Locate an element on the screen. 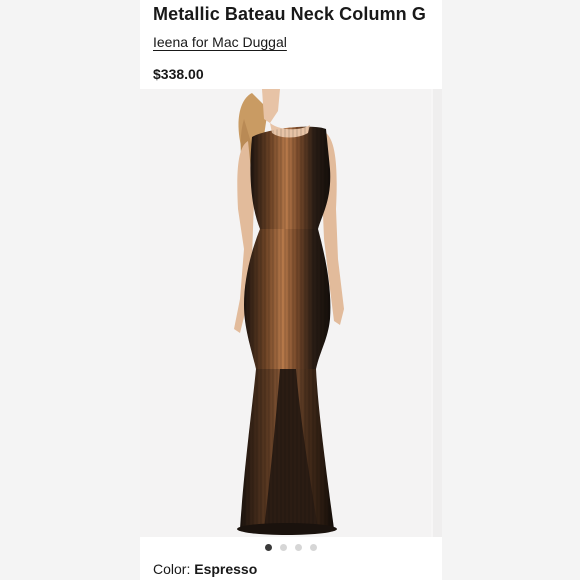 This screenshot has height=580, width=580. color-value: Espresso is located at coordinates (226, 569).